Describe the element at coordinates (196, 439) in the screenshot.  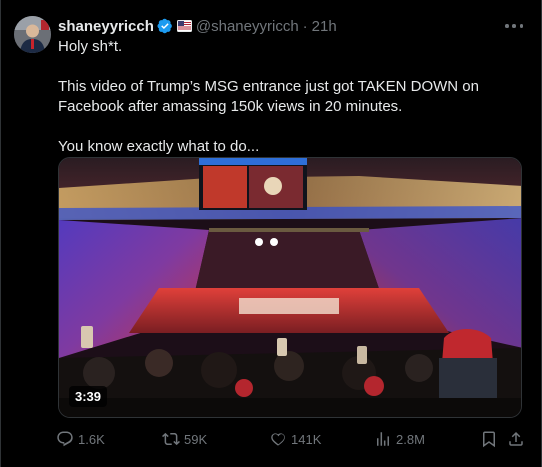
I see `retweet-count: 59K` at that location.